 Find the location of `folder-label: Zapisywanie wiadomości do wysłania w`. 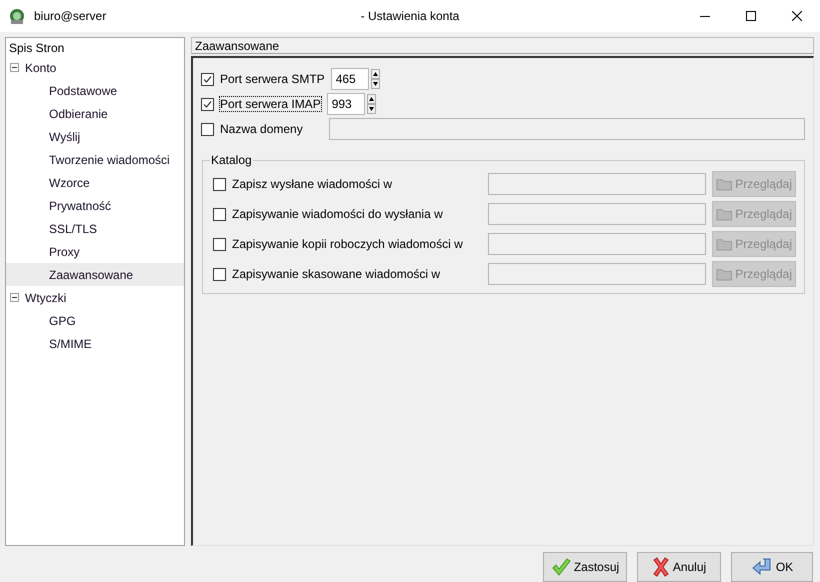

folder-label: Zapisywanie wiadomości do wysłania w is located at coordinates (338, 214).